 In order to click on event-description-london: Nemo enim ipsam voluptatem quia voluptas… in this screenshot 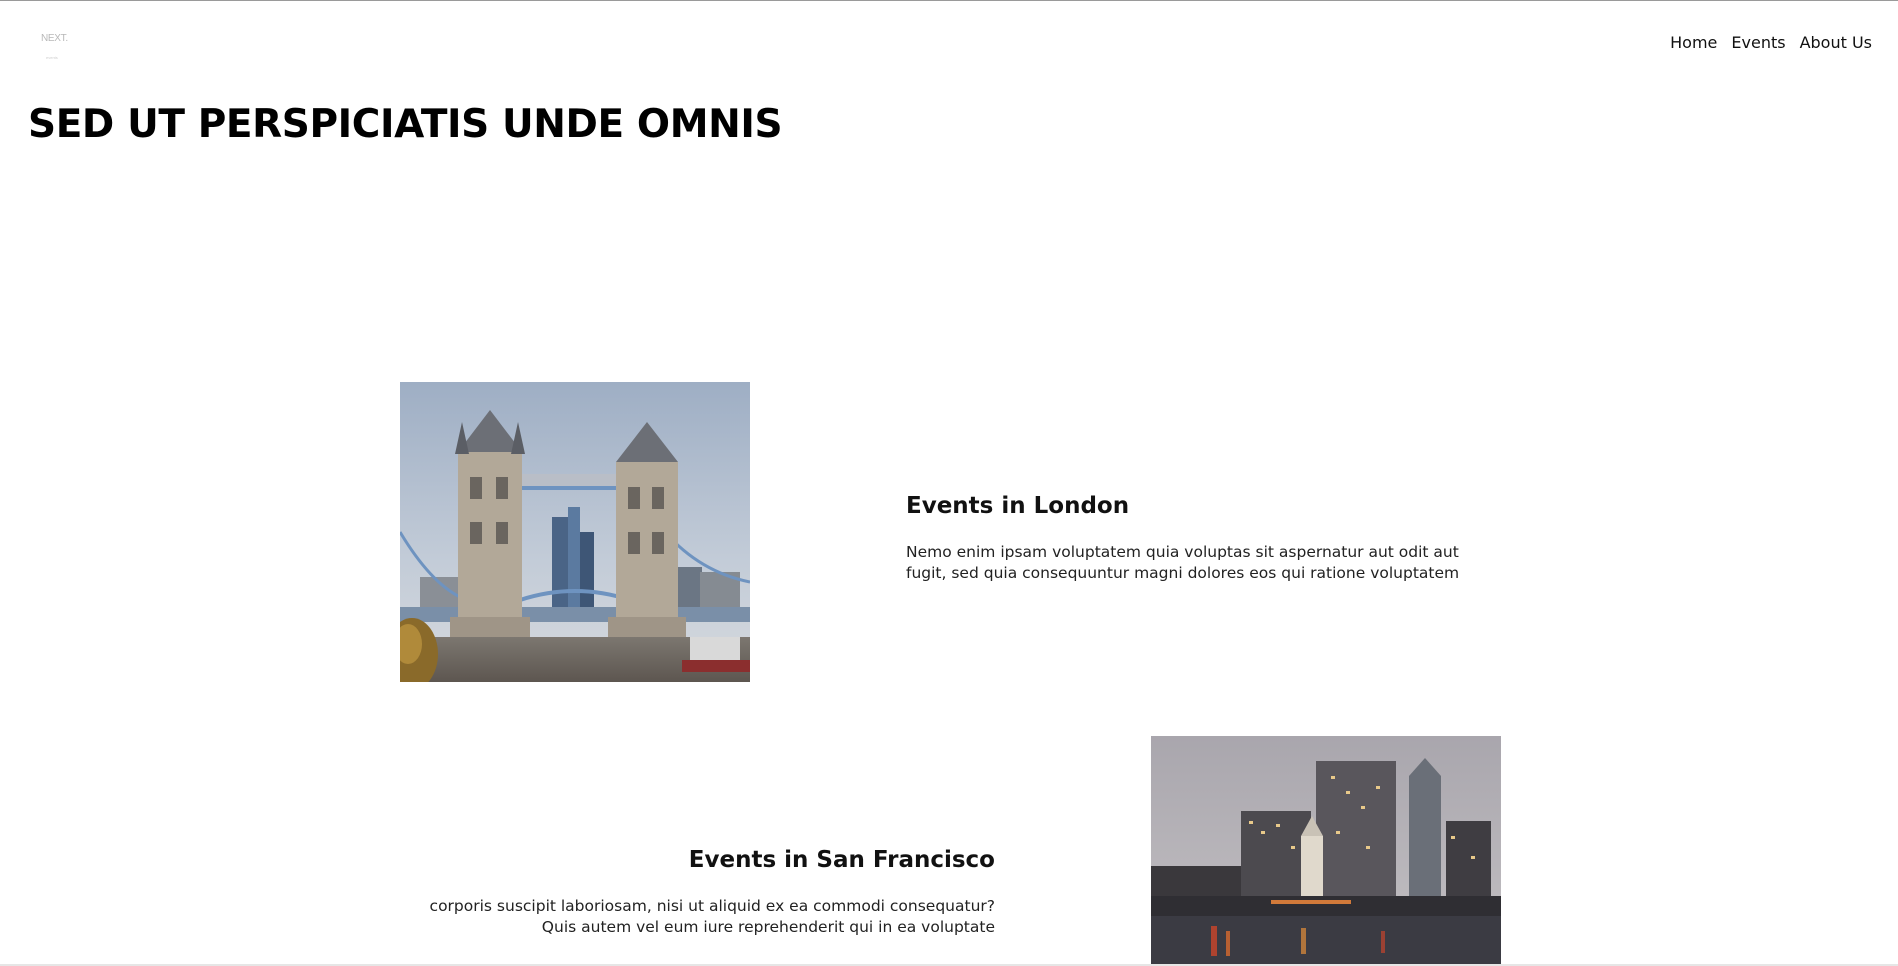, I will do `click(1183, 562)`.